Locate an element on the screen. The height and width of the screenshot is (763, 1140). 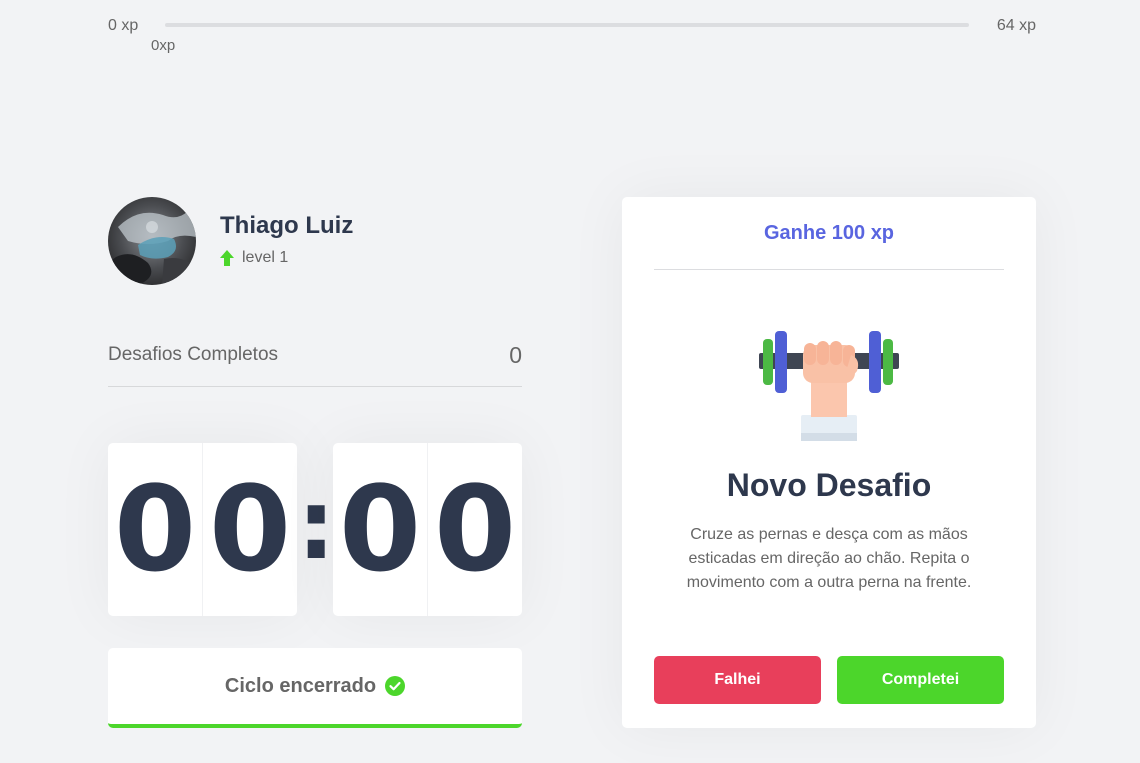
countdown-minutes: 0 0 is located at coordinates (202, 529).